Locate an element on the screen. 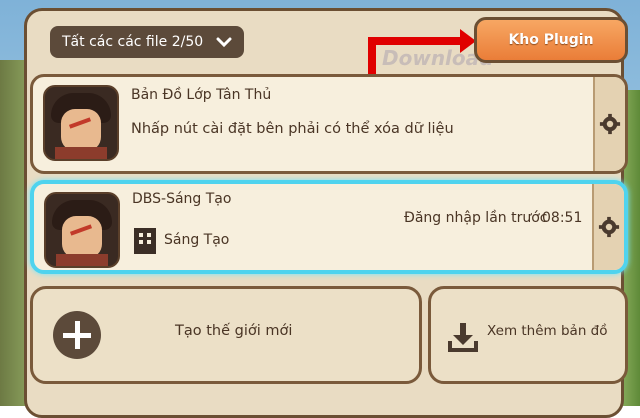 The image size is (640, 418). file-filter-dropdown: Tất các các file 2/50 is located at coordinates (147, 42).